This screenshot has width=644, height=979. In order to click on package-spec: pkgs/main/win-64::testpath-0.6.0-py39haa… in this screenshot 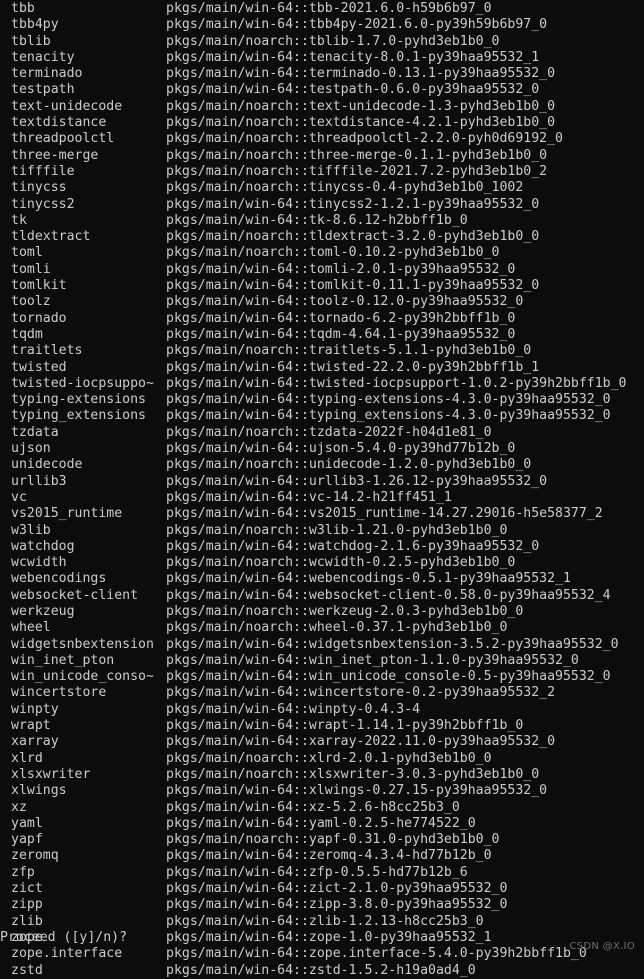, I will do `click(353, 90)`.